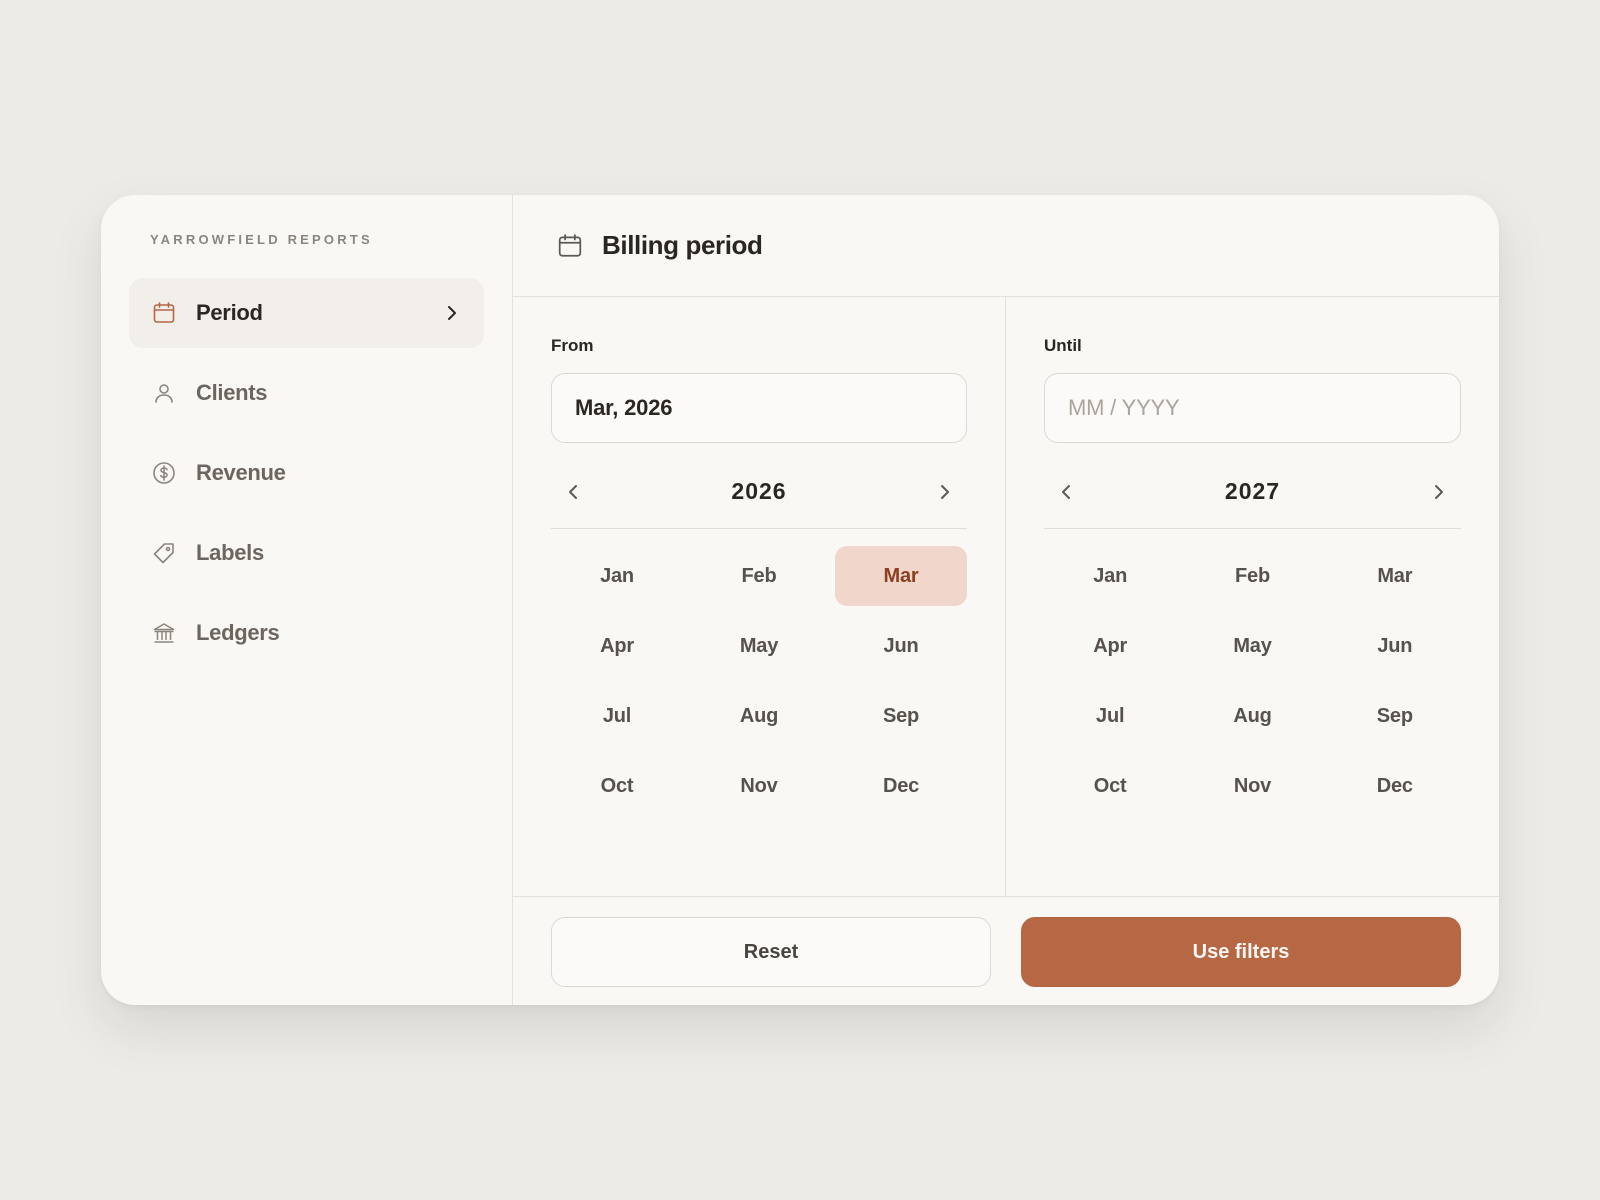 The height and width of the screenshot is (1200, 1600). Describe the element at coordinates (1110, 646) in the screenshot. I see `until-month-apr: Apr` at that location.